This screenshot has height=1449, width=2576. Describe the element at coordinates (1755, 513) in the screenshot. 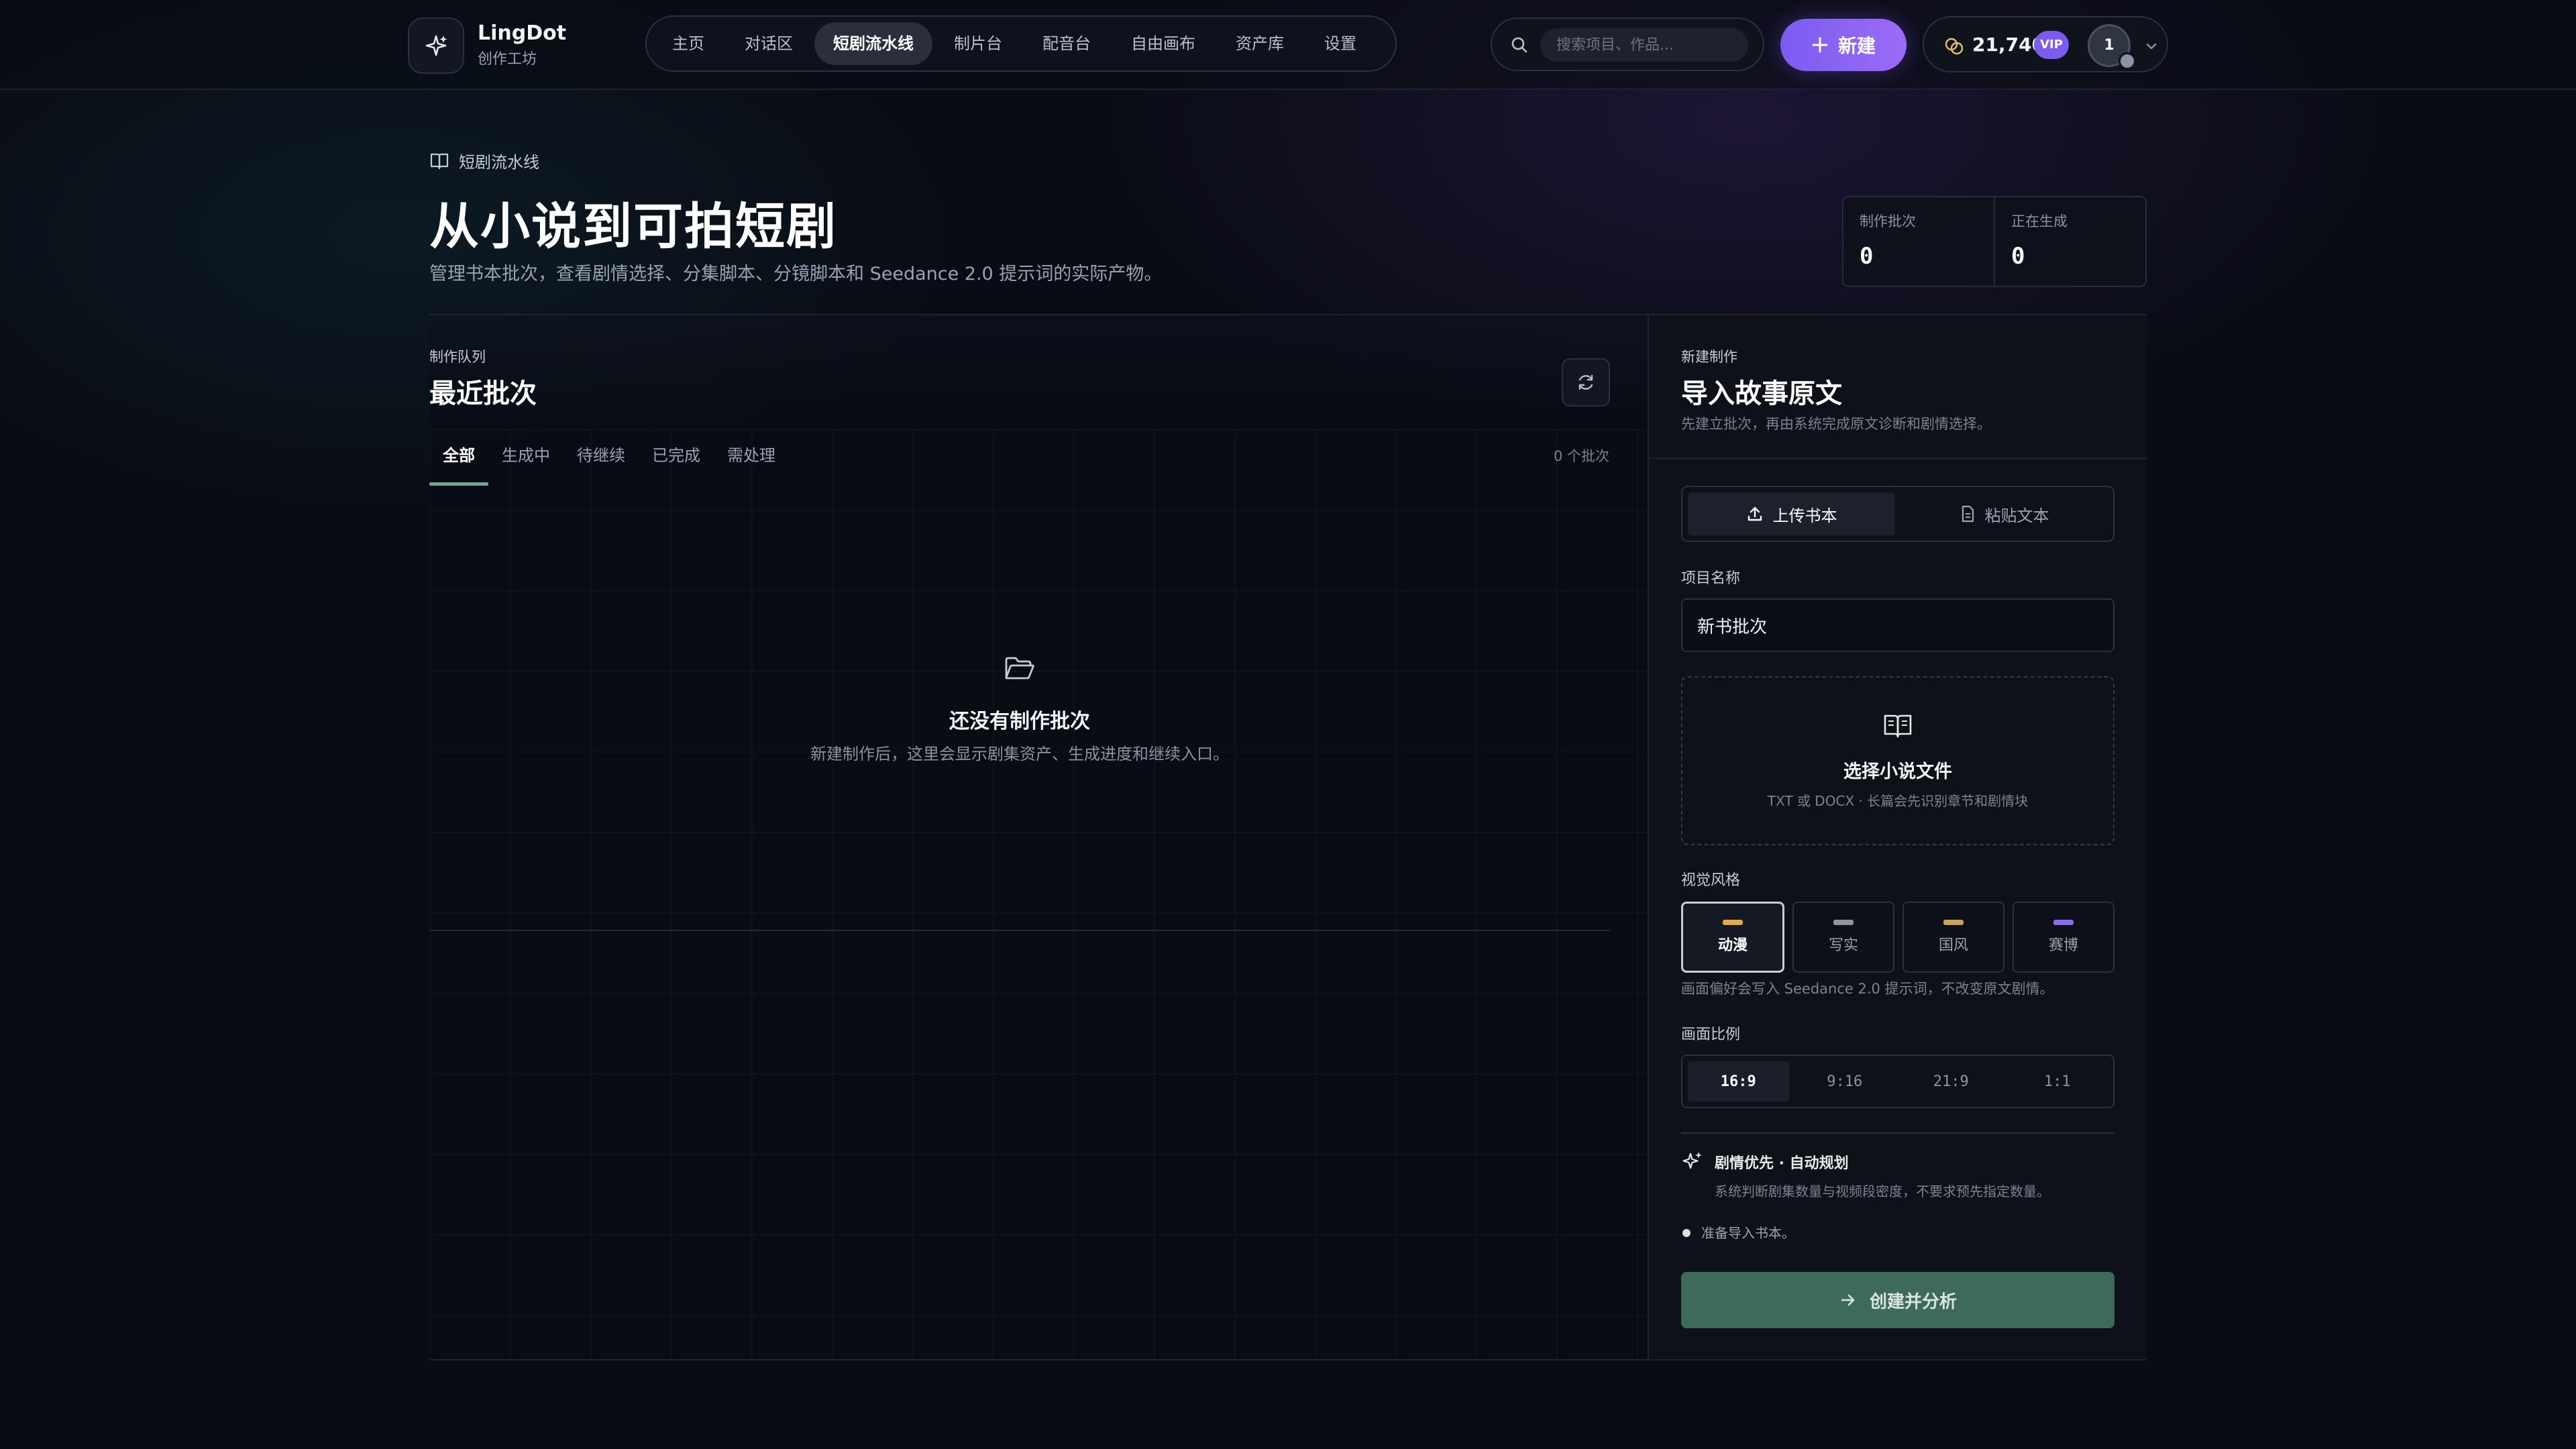

I see `upload-icon` at that location.